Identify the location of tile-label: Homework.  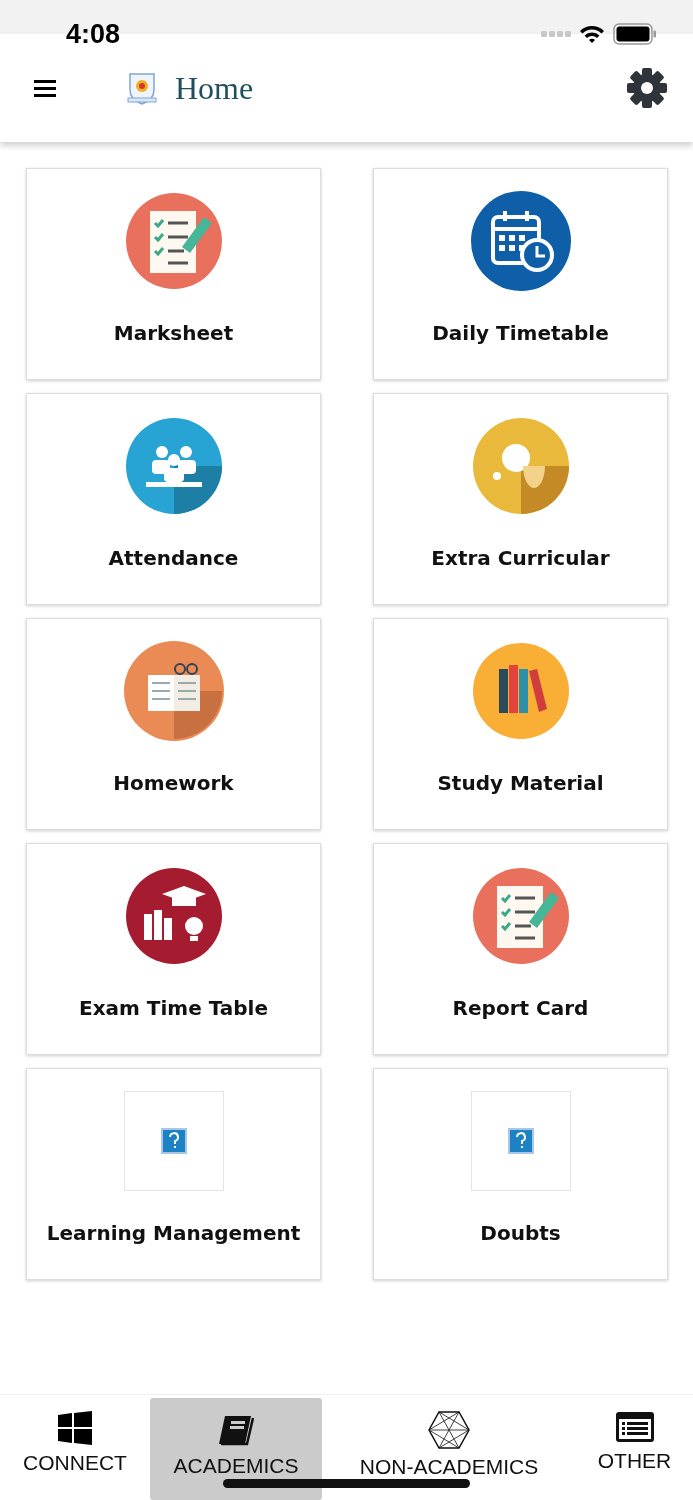
(173, 783).